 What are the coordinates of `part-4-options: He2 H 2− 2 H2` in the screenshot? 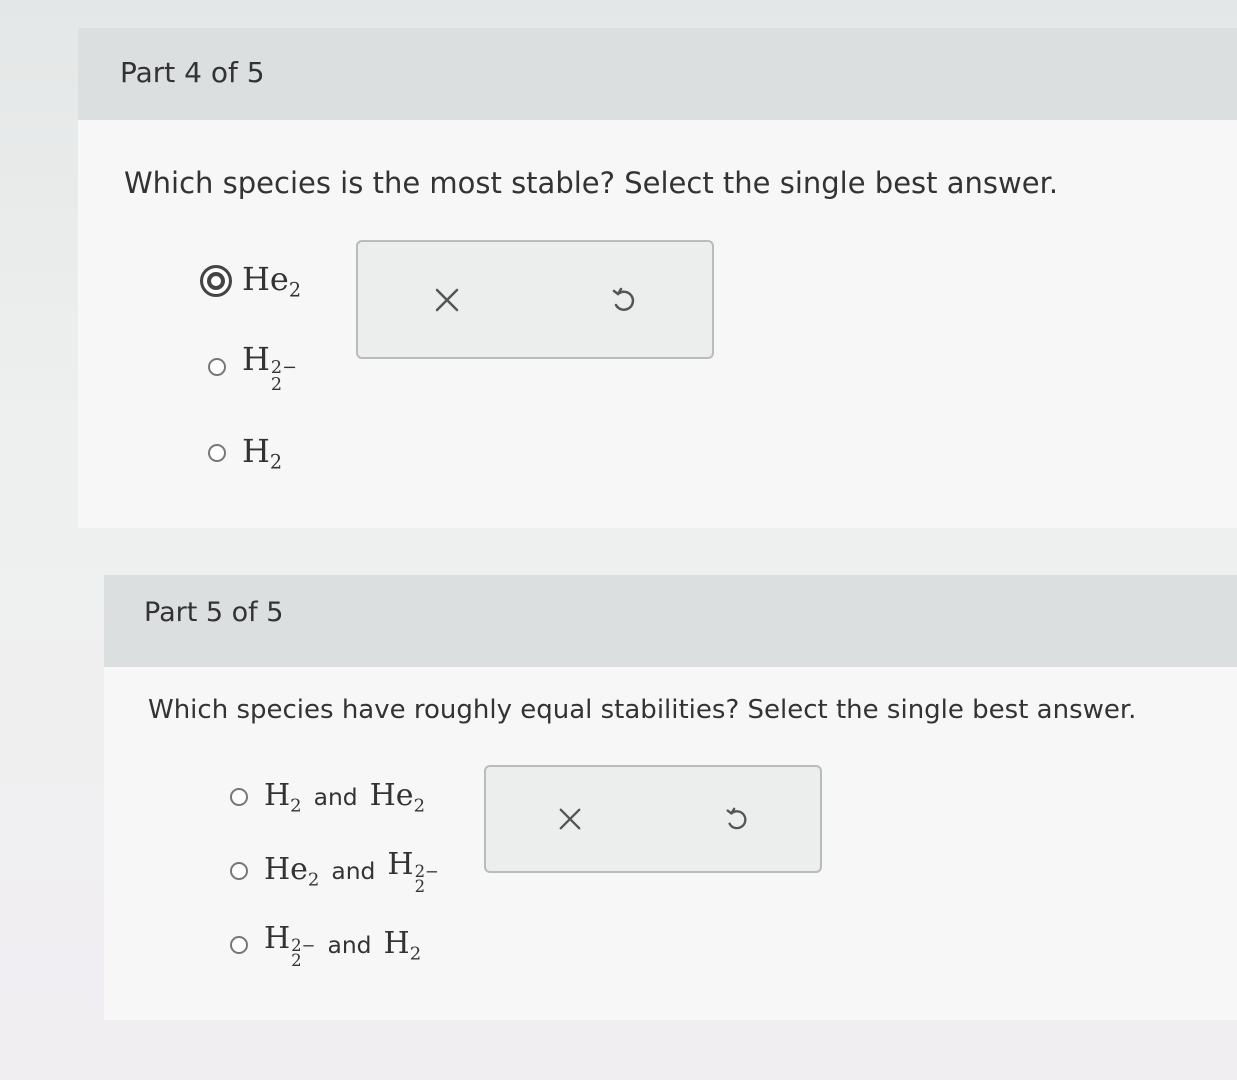 It's located at (250, 385).